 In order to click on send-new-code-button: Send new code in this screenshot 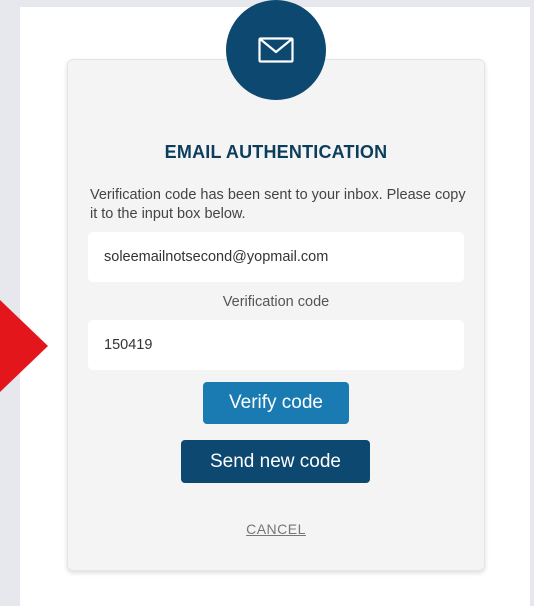, I will do `click(275, 461)`.